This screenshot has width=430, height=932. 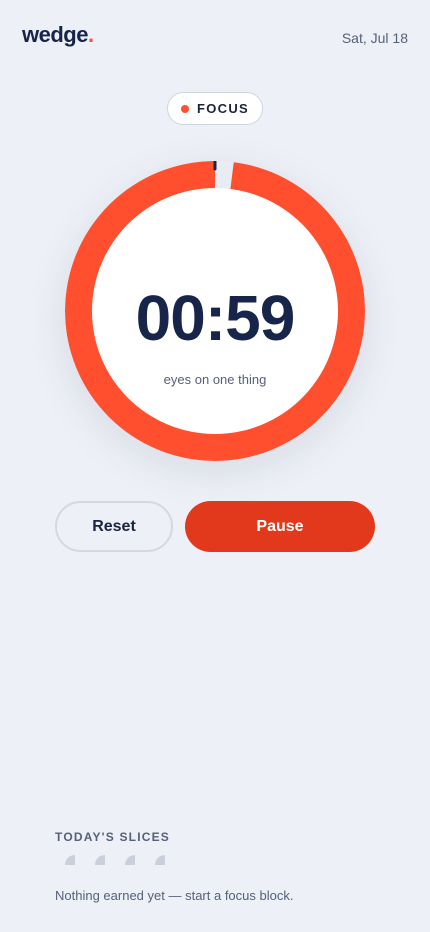 I want to click on slices-placeholders, so click(x=115, y=861).